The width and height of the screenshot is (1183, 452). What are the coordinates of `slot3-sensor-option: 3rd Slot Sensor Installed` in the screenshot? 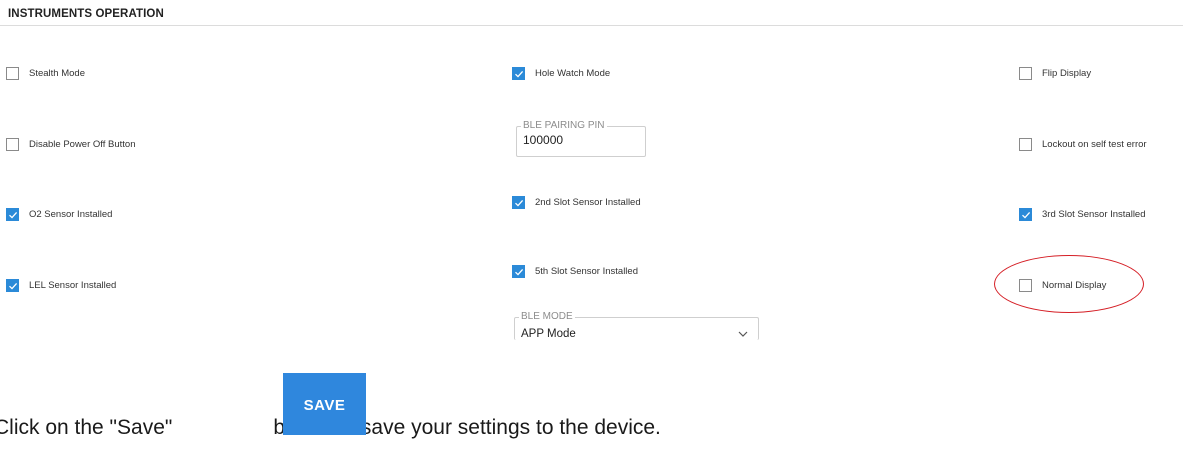 It's located at (1082, 214).